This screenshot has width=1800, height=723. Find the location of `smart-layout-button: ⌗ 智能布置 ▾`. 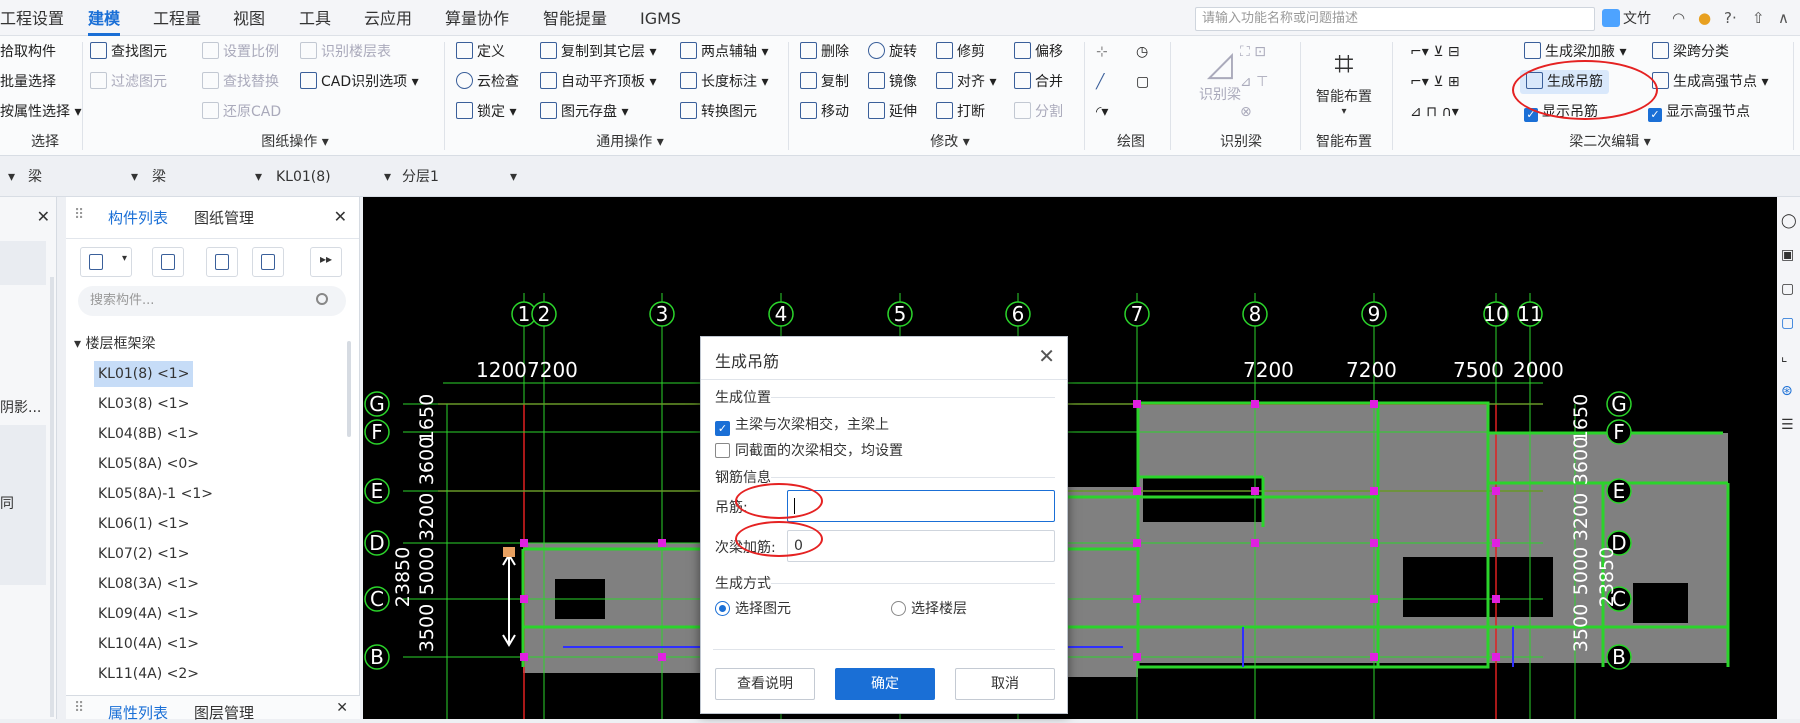

smart-layout-button: ⌗ 智能布置 ▾ is located at coordinates (1344, 79).